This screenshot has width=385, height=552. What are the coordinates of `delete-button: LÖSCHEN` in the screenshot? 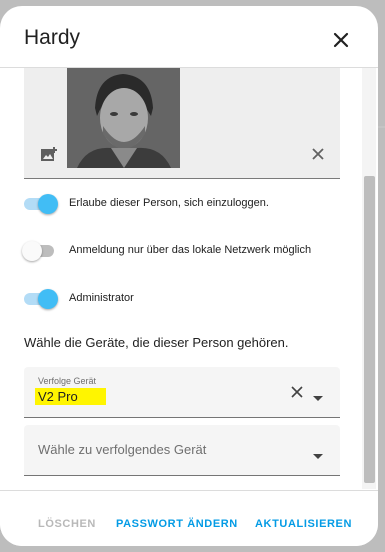 It's located at (67, 524).